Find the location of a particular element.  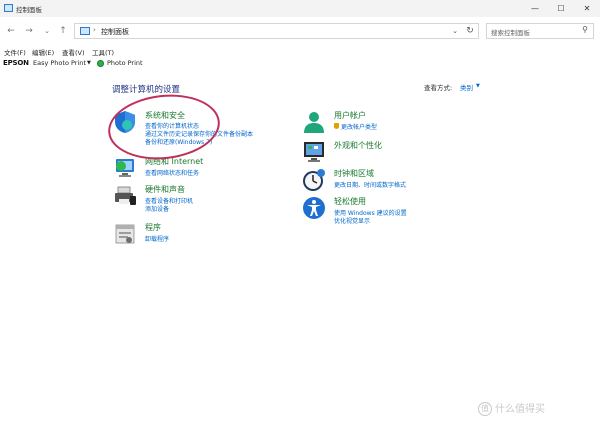

uac-shield-icon is located at coordinates (336, 126).